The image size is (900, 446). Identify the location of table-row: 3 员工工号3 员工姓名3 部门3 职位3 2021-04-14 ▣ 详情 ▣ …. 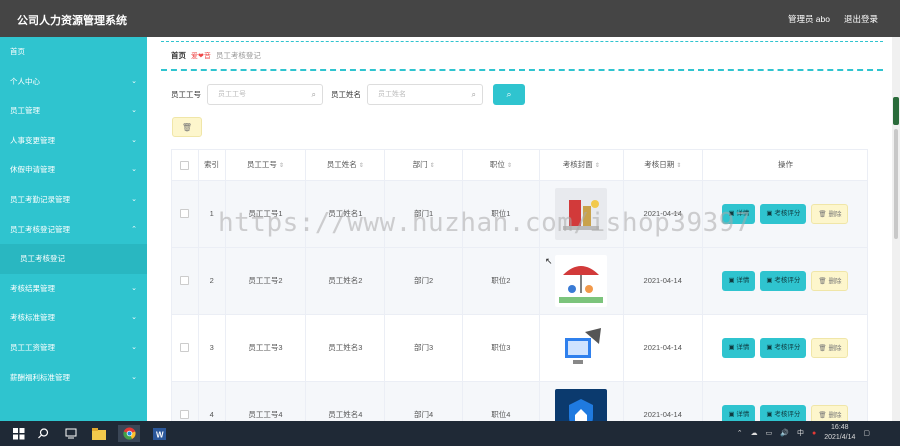
(519, 348).